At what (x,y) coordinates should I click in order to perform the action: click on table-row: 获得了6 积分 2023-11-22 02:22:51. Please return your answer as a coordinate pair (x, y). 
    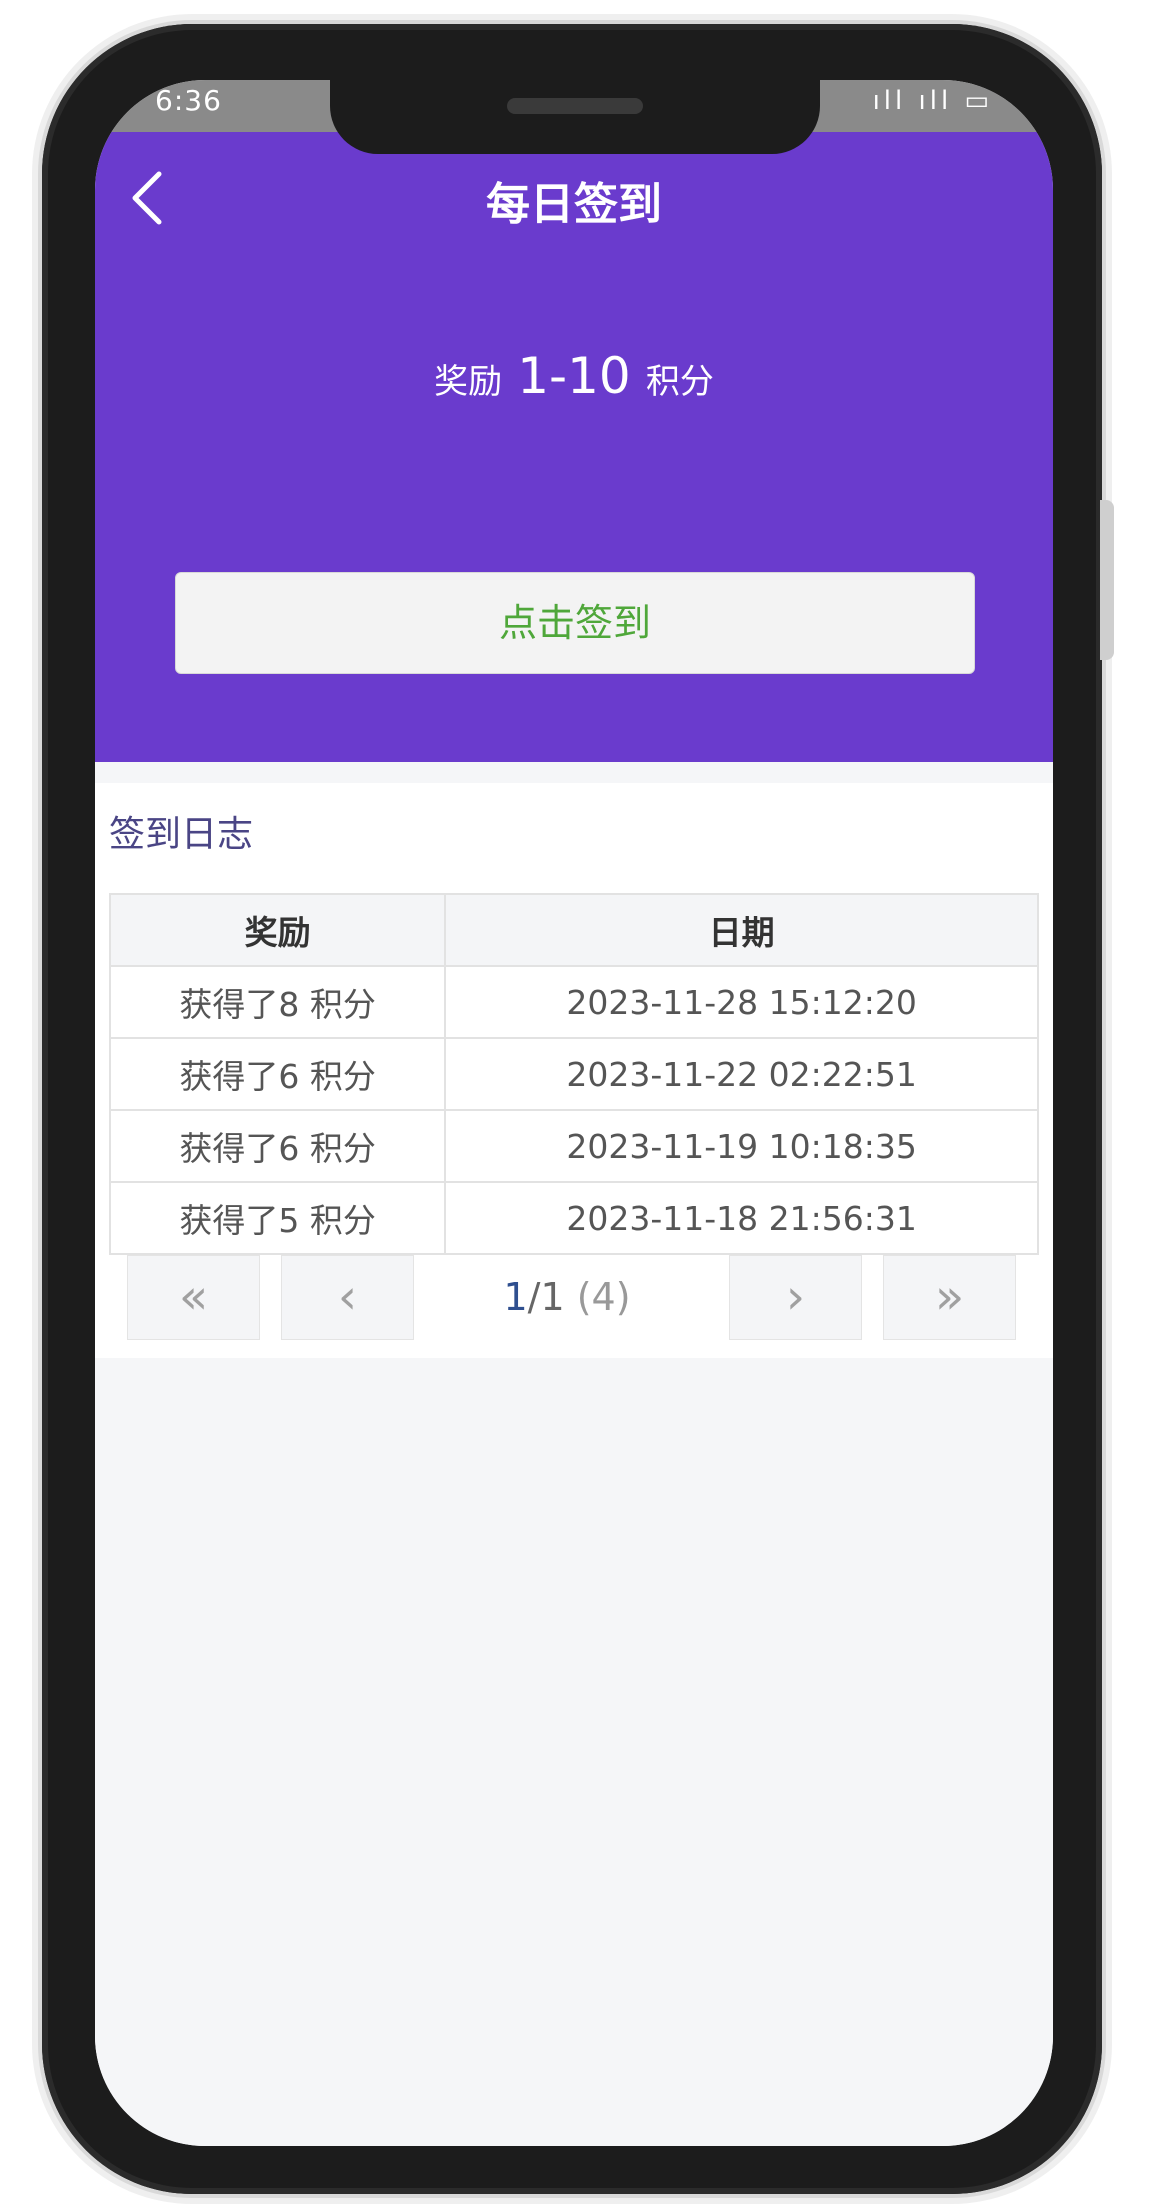
    Looking at the image, I should click on (573, 1074).